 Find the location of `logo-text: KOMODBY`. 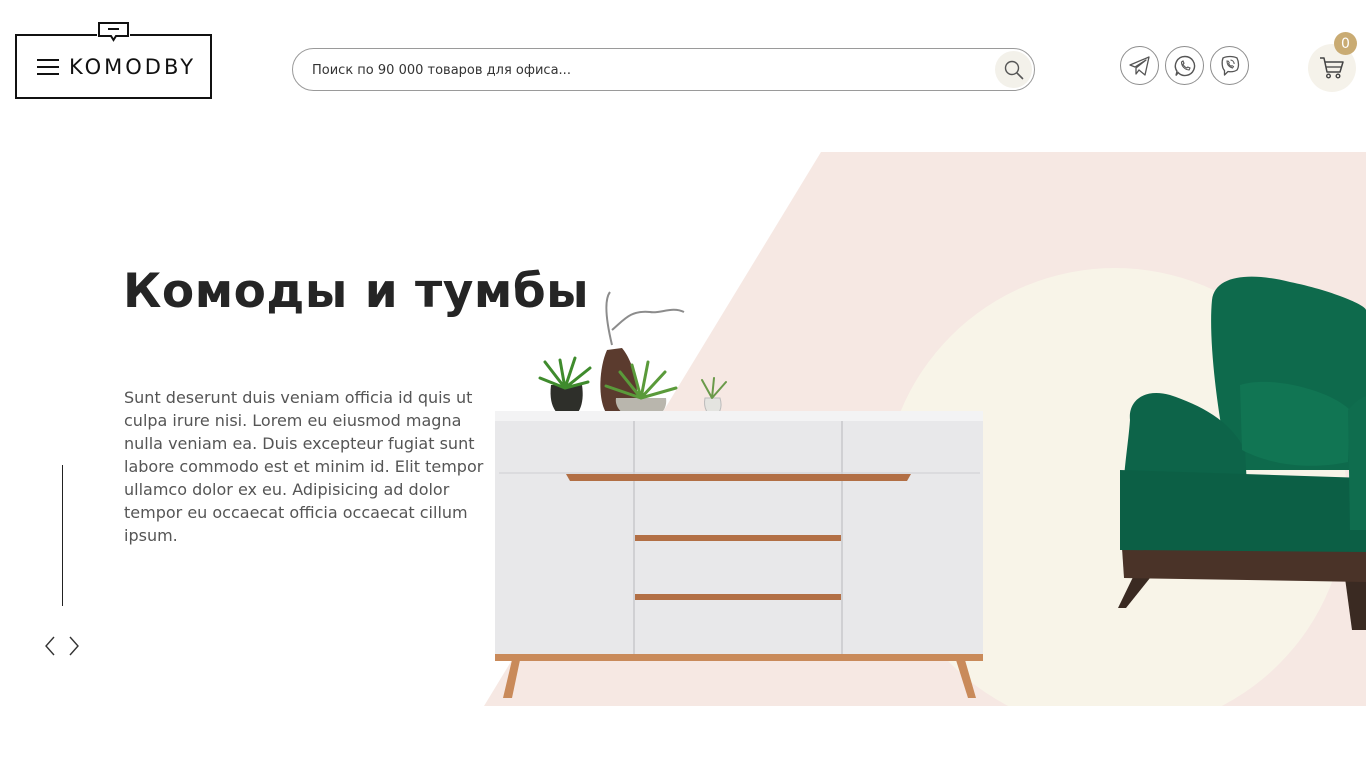

logo-text: KOMODBY is located at coordinates (133, 66).